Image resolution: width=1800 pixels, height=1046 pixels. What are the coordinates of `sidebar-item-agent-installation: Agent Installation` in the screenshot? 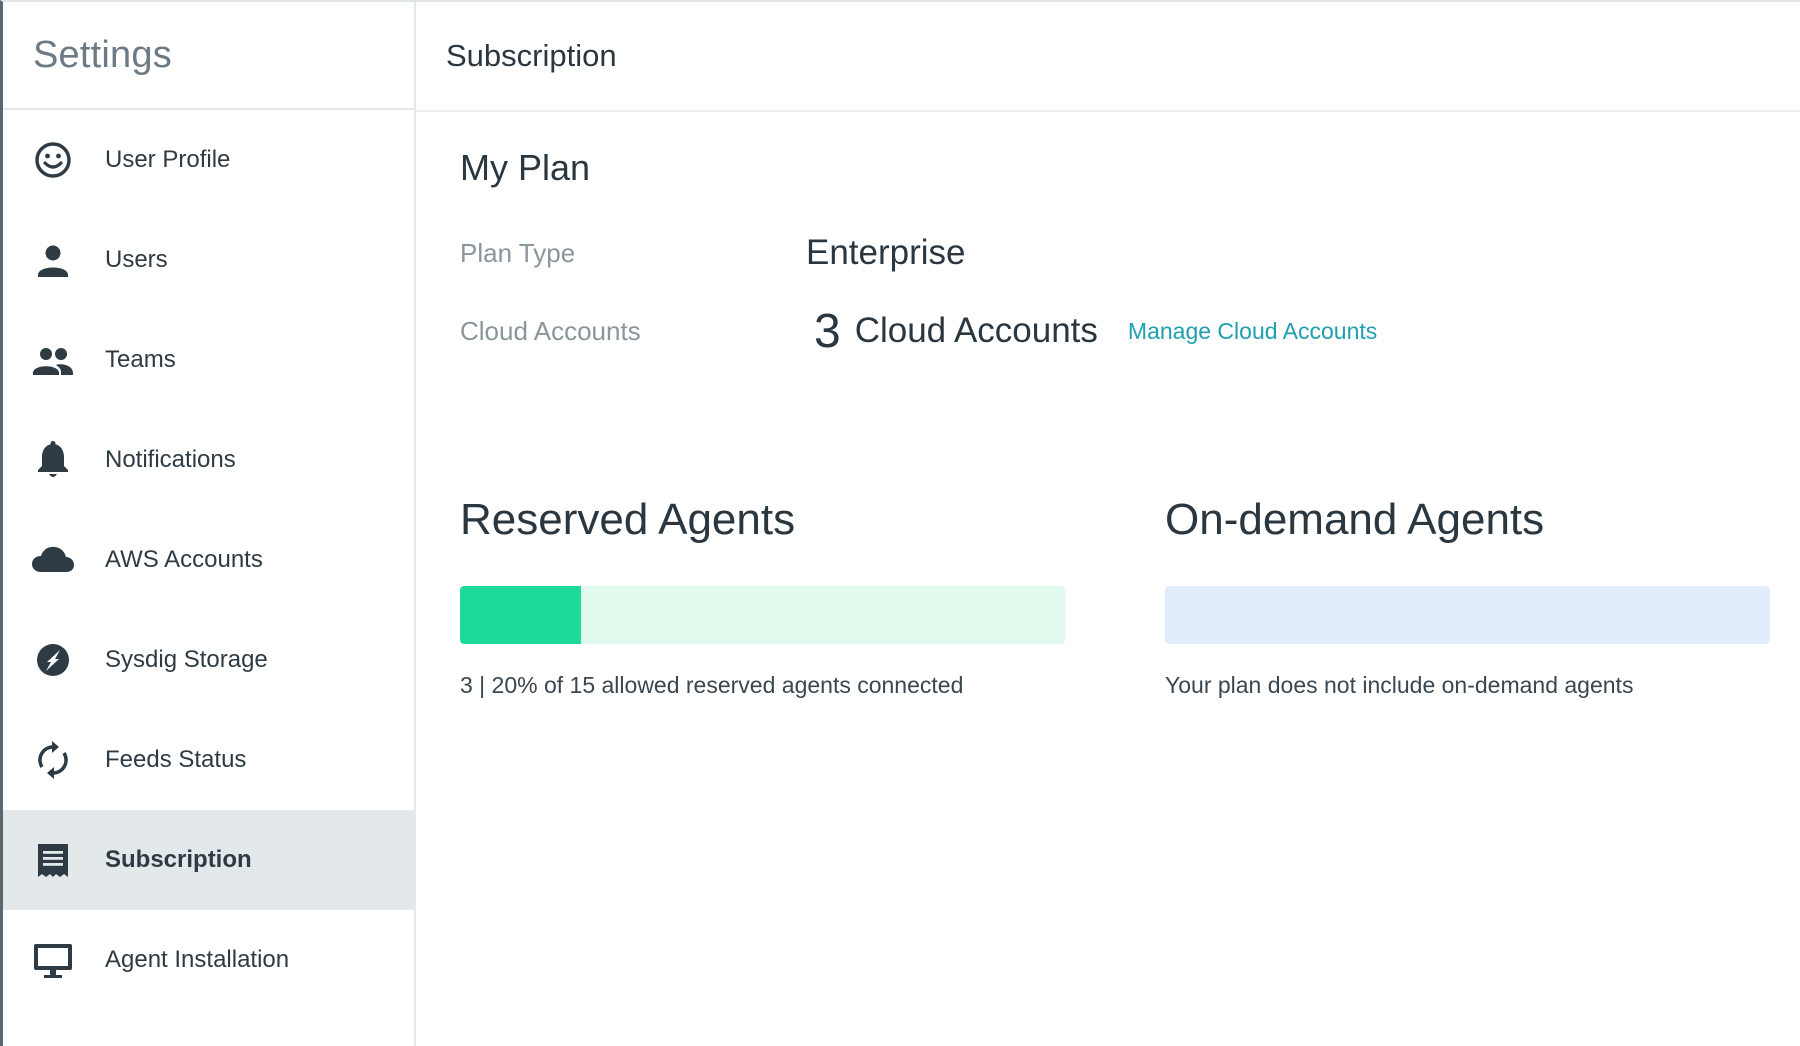 It's located at (208, 960).